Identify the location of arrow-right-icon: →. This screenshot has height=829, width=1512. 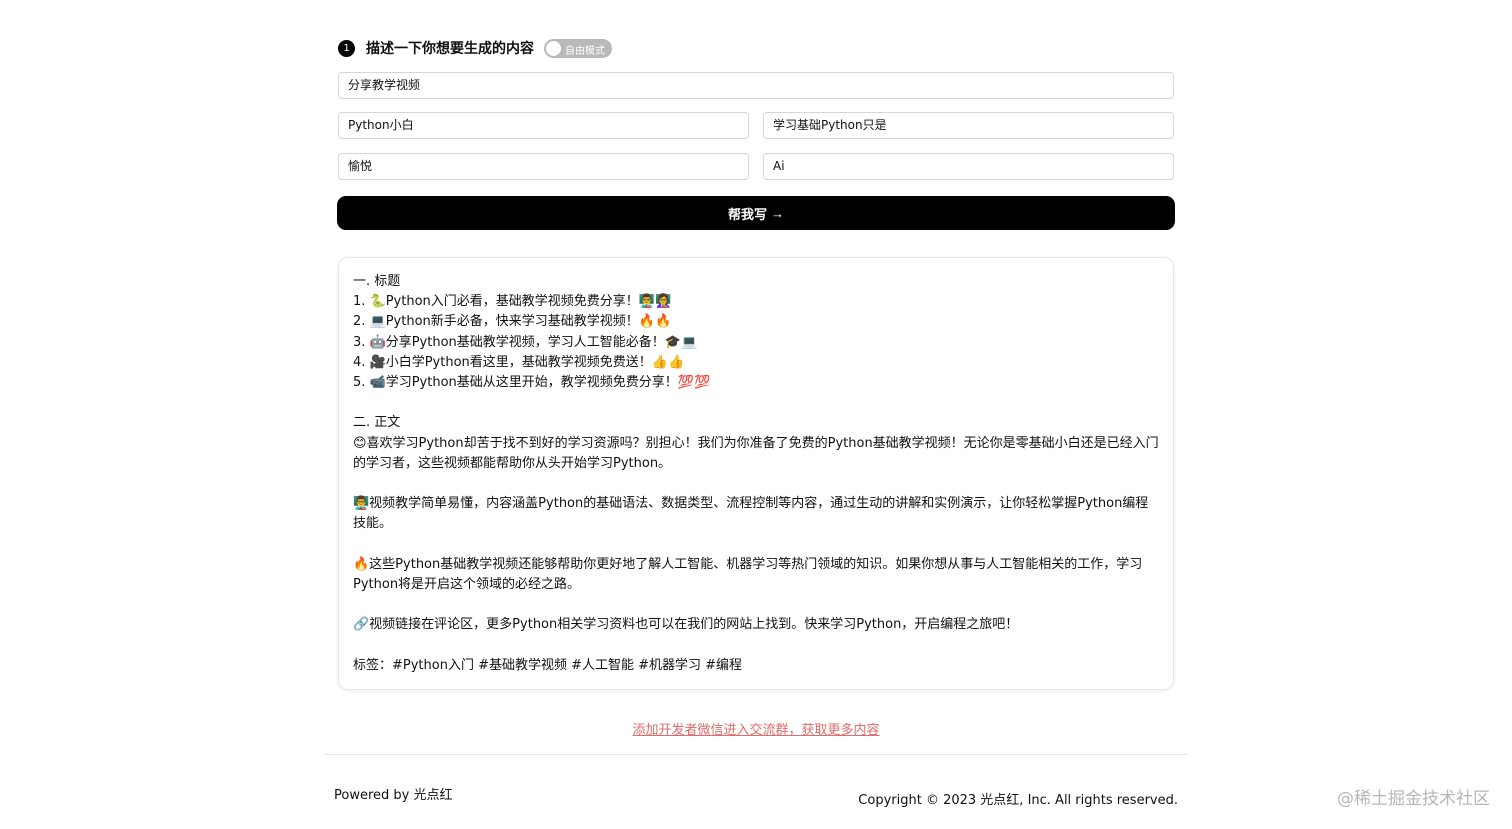
(777, 213).